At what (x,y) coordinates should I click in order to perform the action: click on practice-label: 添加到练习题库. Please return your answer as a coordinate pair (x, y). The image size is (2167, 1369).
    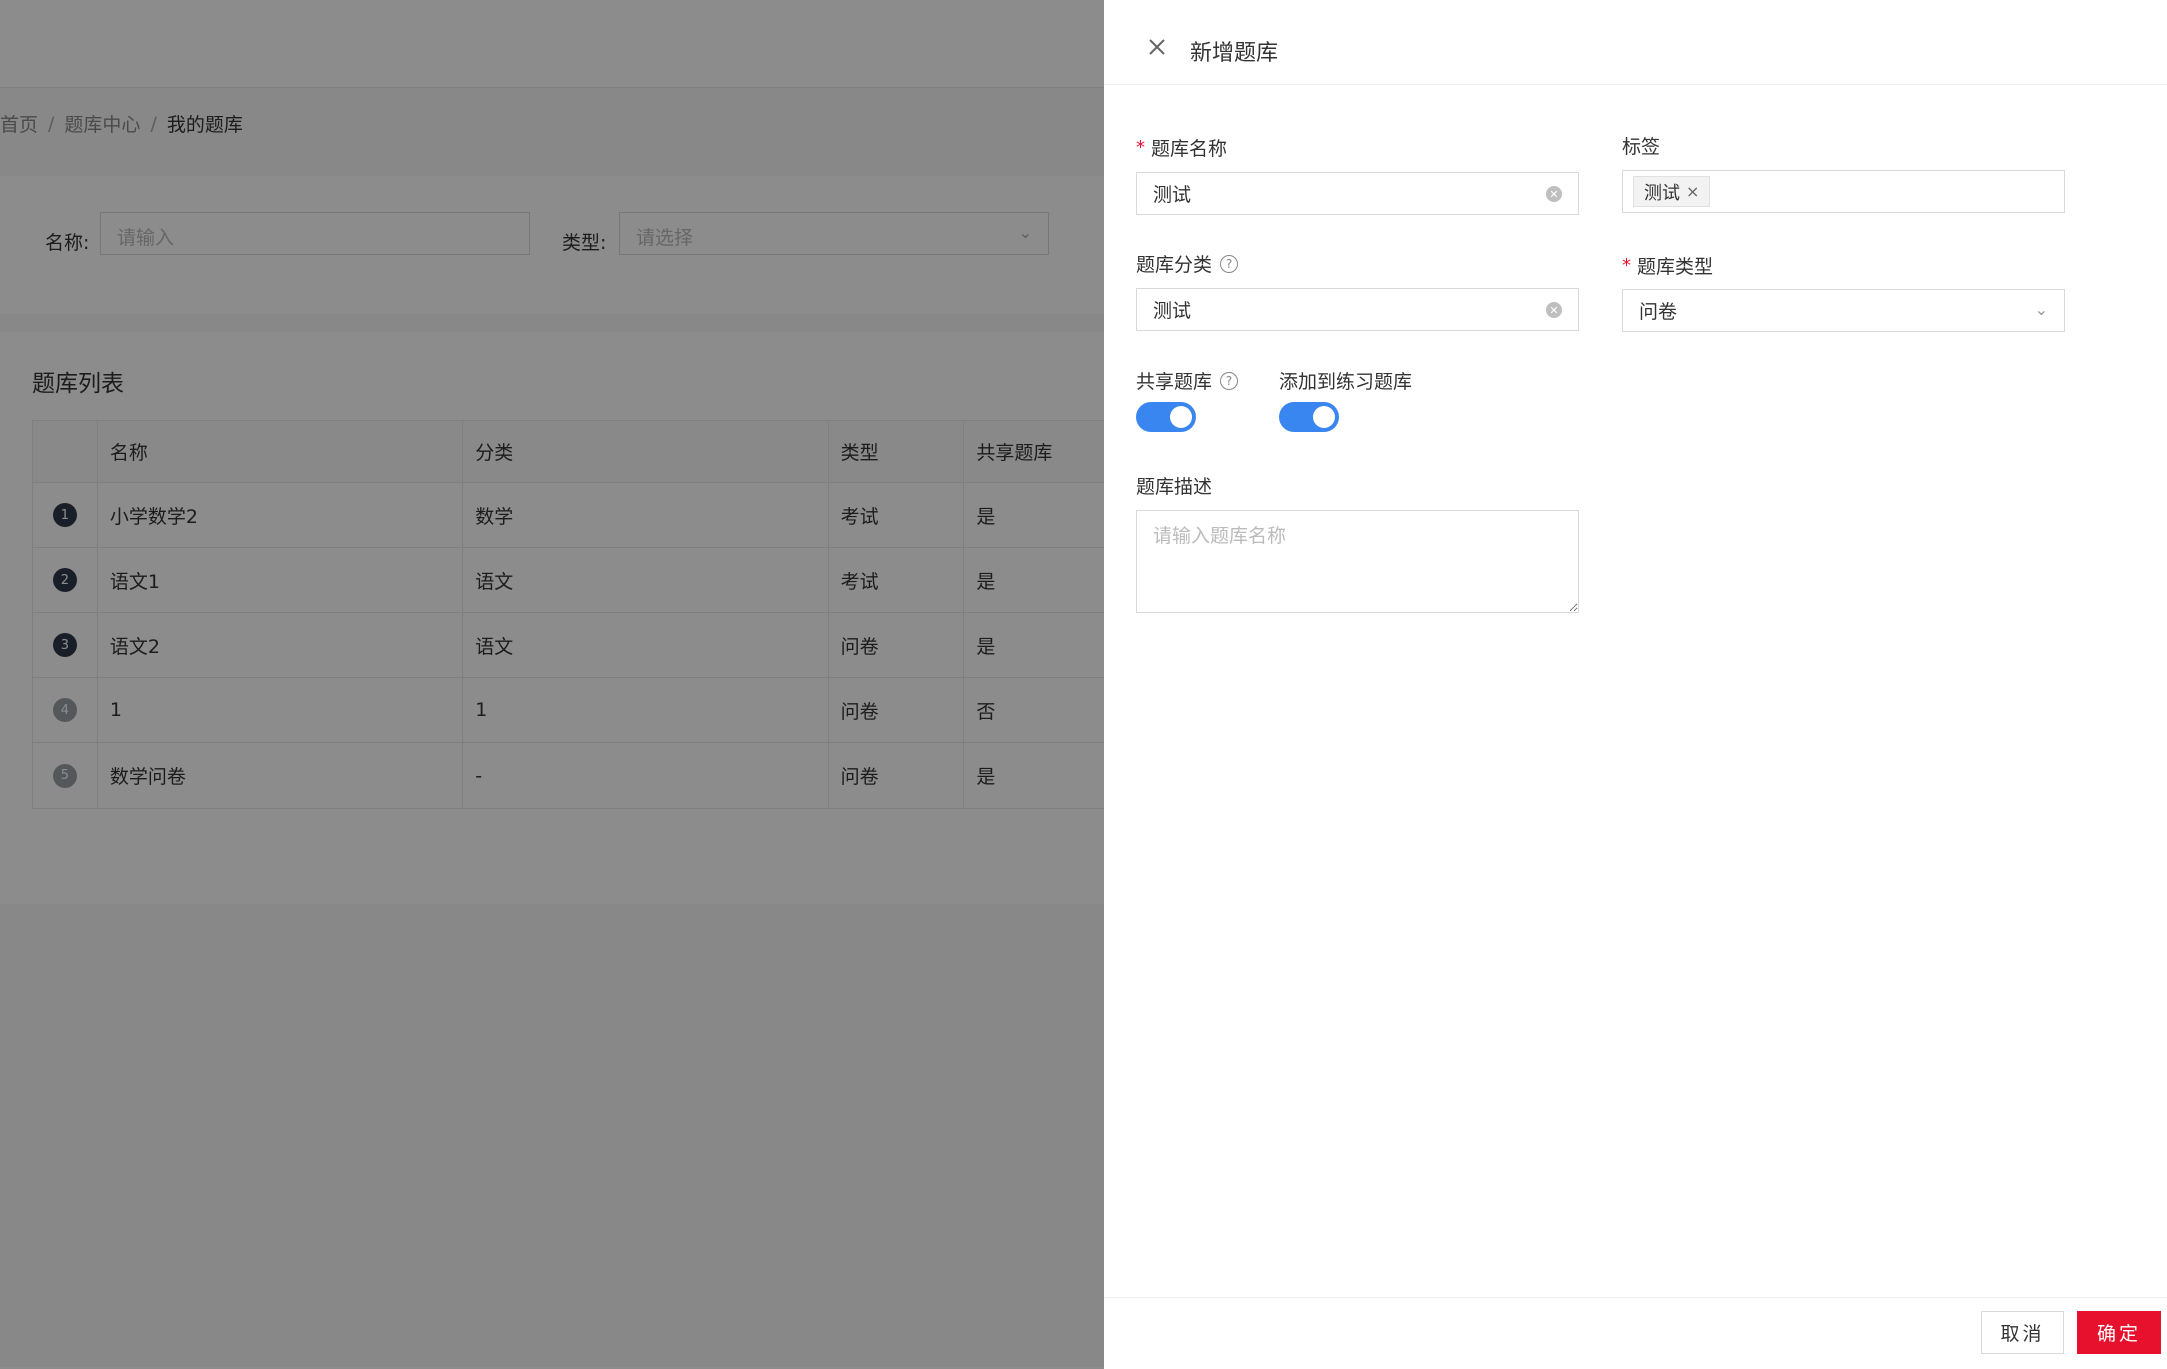
    Looking at the image, I should click on (1345, 380).